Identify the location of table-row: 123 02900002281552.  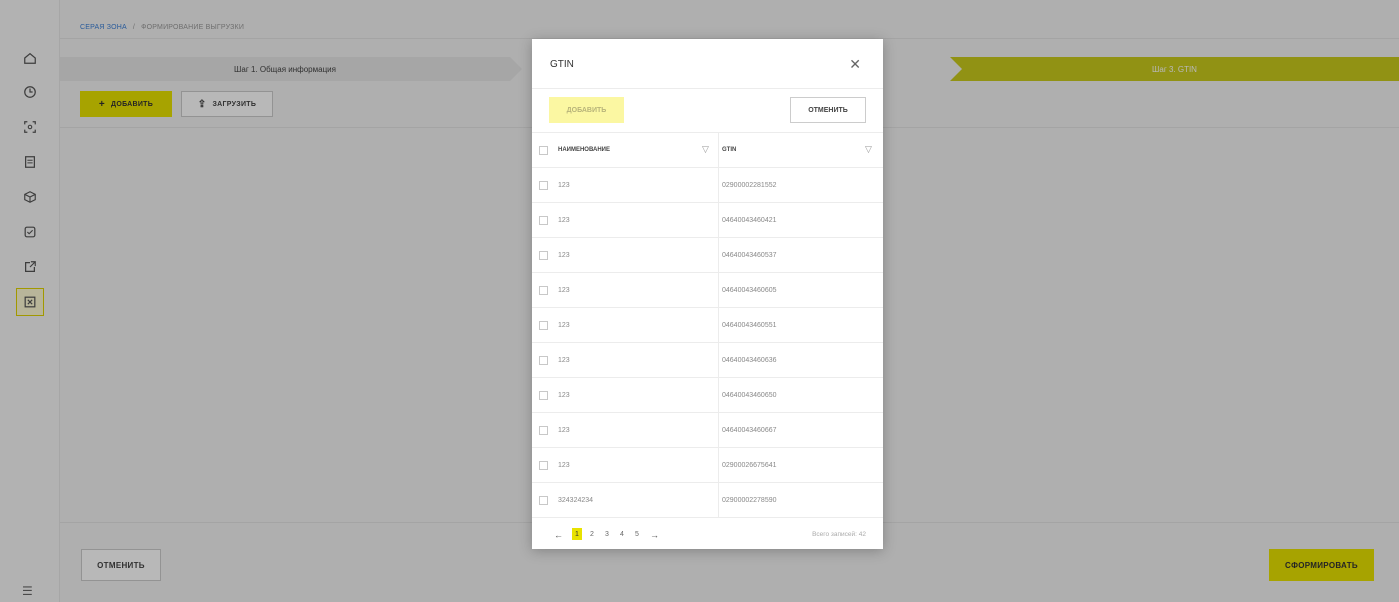
(707, 185).